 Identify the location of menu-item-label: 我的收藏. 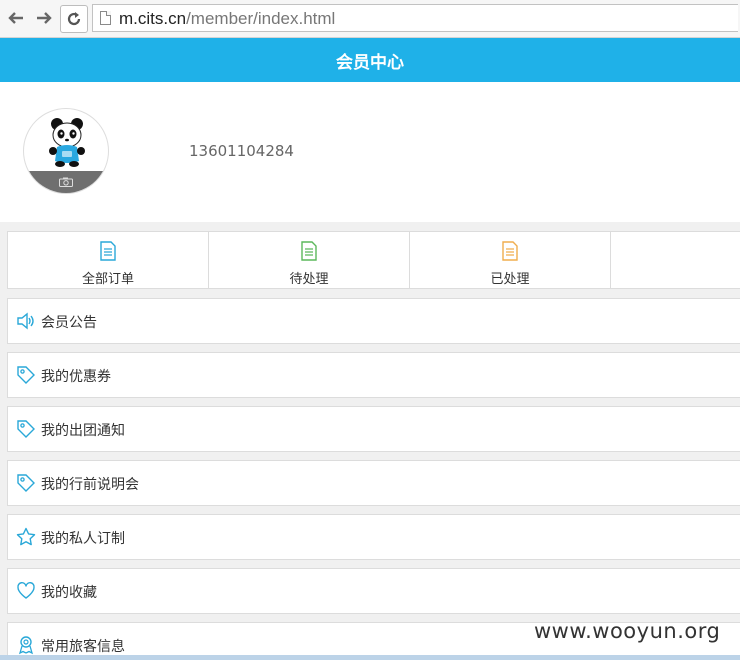
(69, 593).